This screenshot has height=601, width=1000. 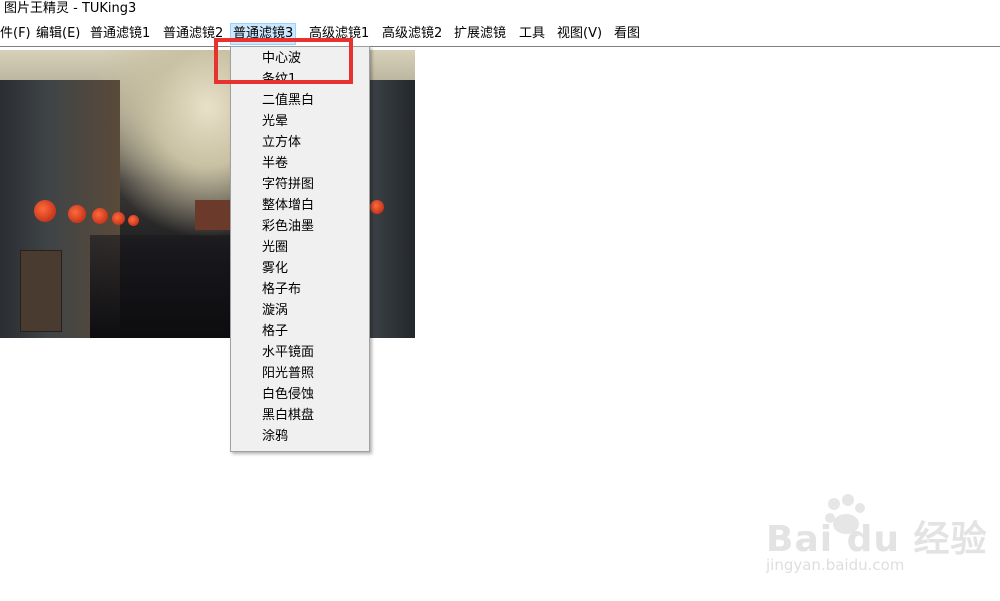 I want to click on window-title: 图片王精灵 - TUKing3, so click(x=70, y=8).